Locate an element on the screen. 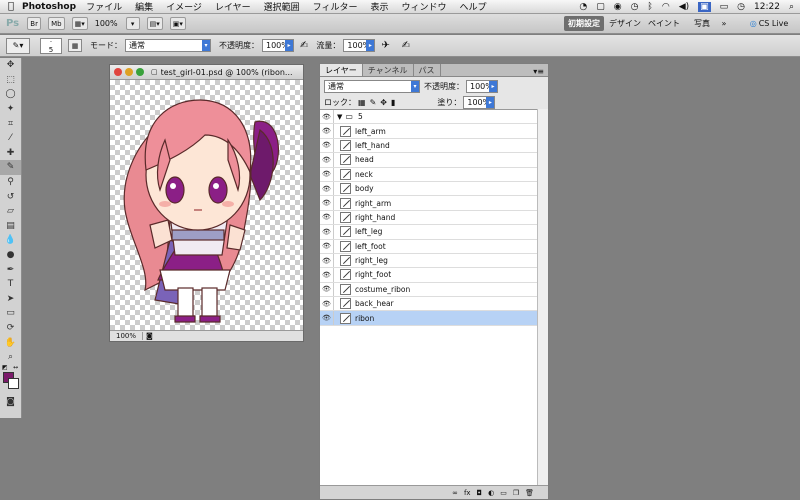  minimize-window-button is located at coordinates (129, 72).